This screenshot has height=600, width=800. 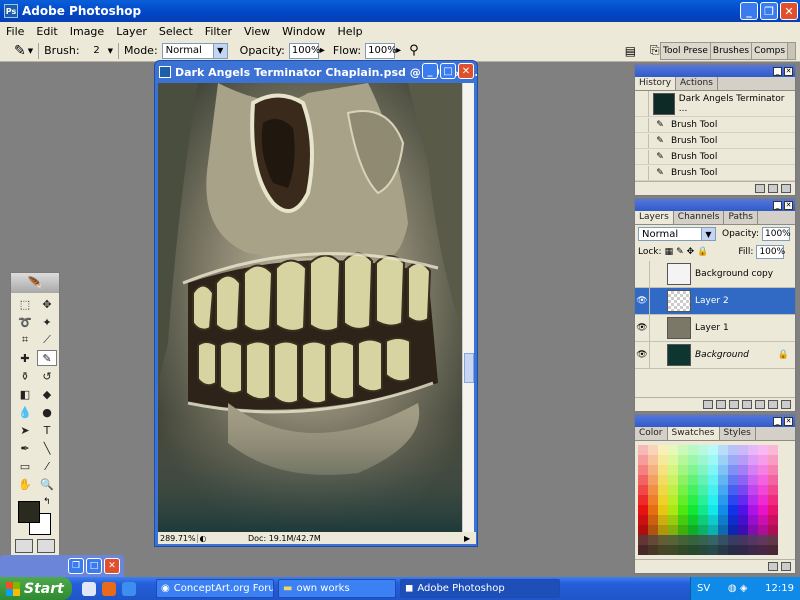 What do you see at coordinates (109, 588) in the screenshot?
I see `firefox-icon` at bounding box center [109, 588].